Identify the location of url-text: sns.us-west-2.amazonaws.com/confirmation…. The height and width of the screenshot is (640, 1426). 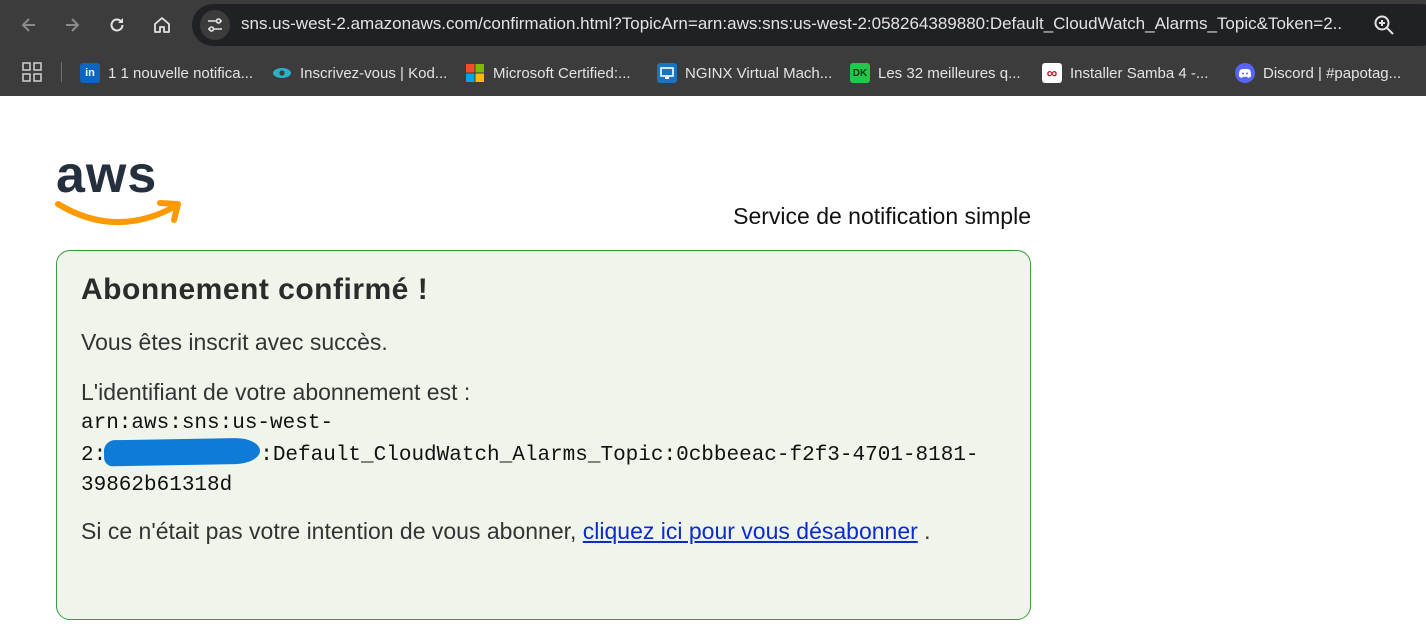
(791, 24).